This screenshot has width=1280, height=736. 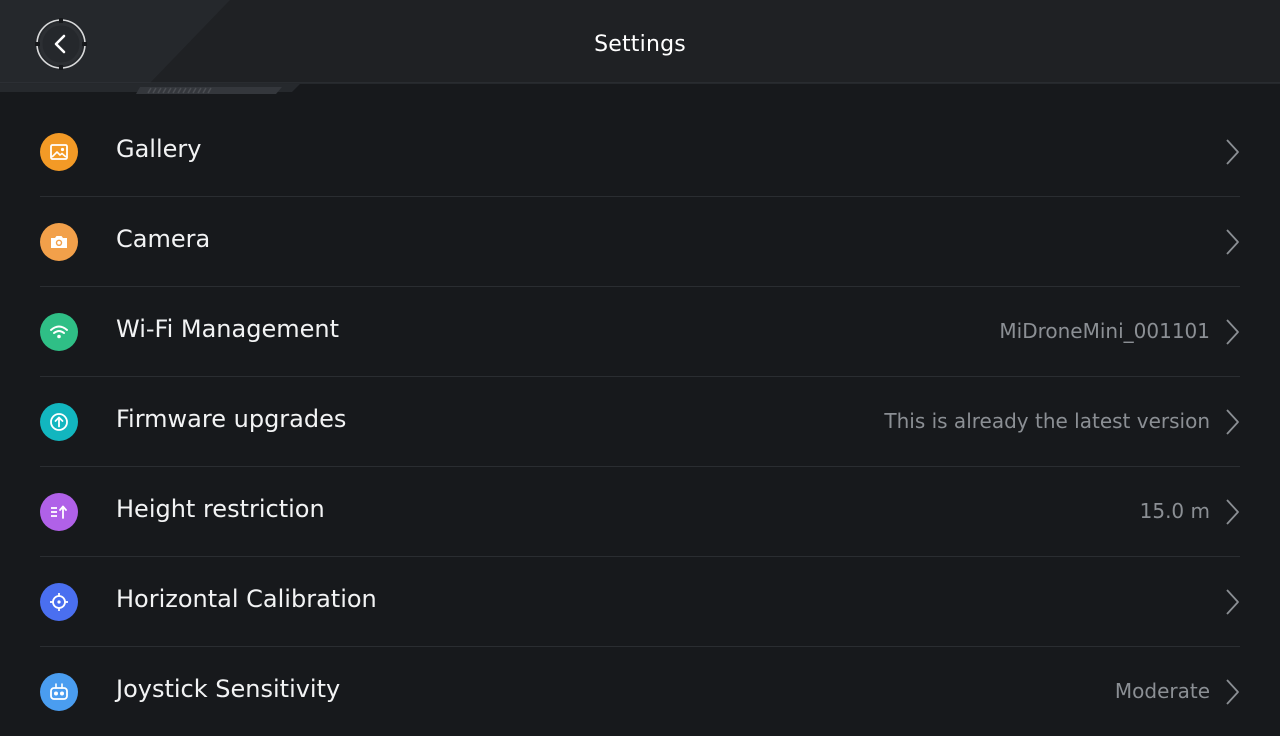 I want to click on settings-item-label: Camera, so click(x=163, y=239).